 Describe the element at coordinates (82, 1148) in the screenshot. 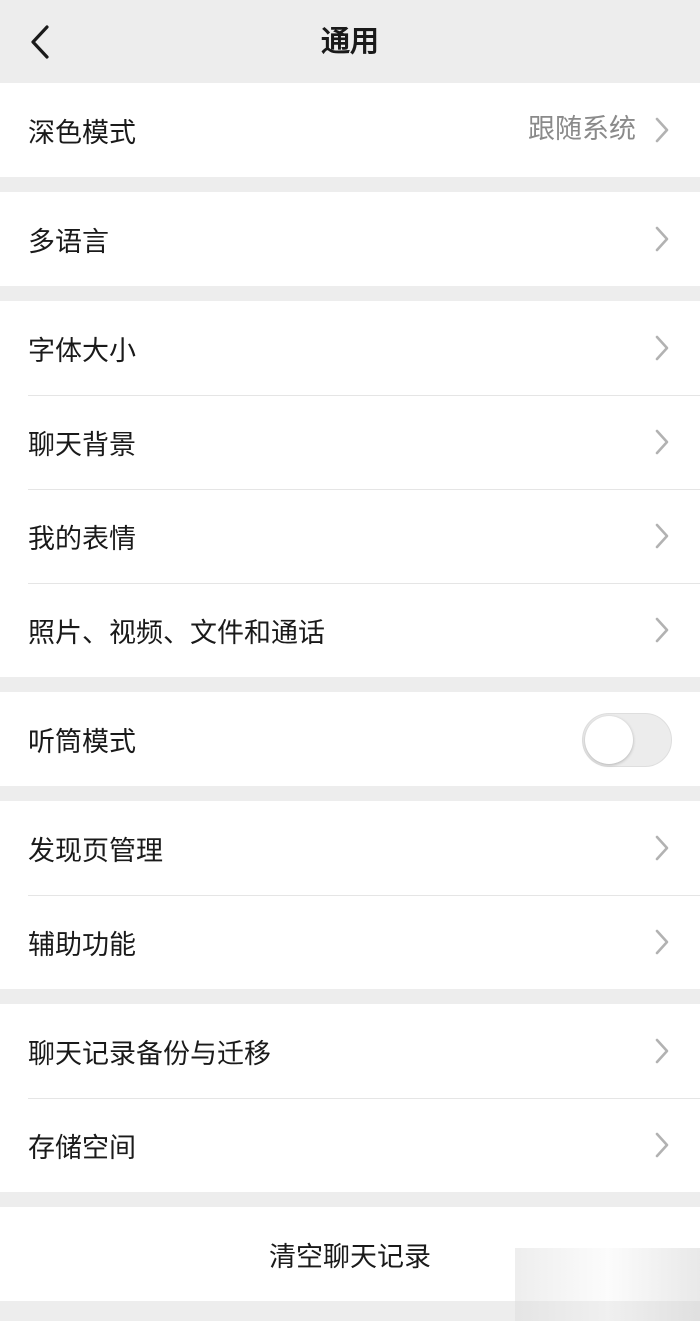

I see `storage-label: 存储空间` at that location.